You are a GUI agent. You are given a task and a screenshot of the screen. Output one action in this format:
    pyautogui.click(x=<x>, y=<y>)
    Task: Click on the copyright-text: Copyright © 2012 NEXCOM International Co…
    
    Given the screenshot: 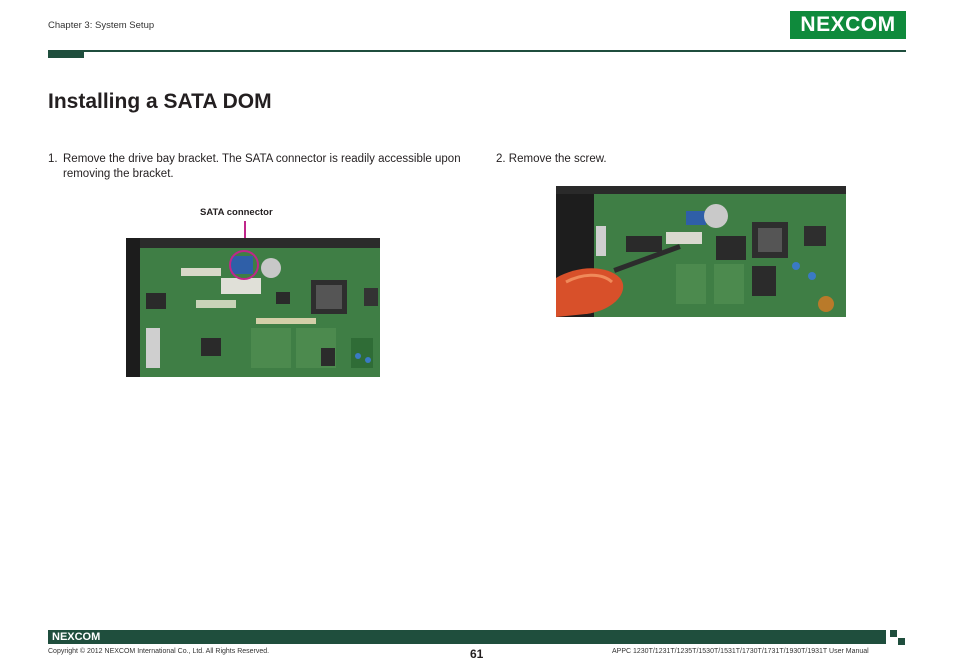 What is the action you would take?
    pyautogui.click(x=159, y=651)
    